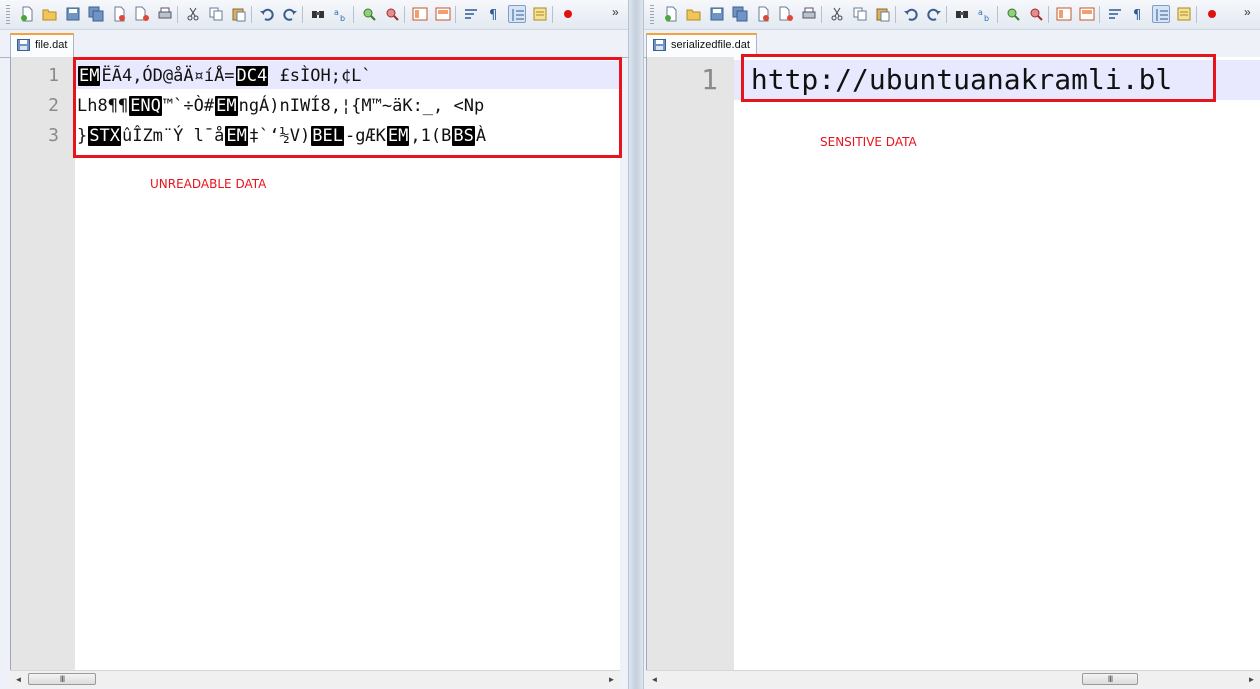  Describe the element at coordinates (53, 135) in the screenshot. I see `line-number: 3` at that location.